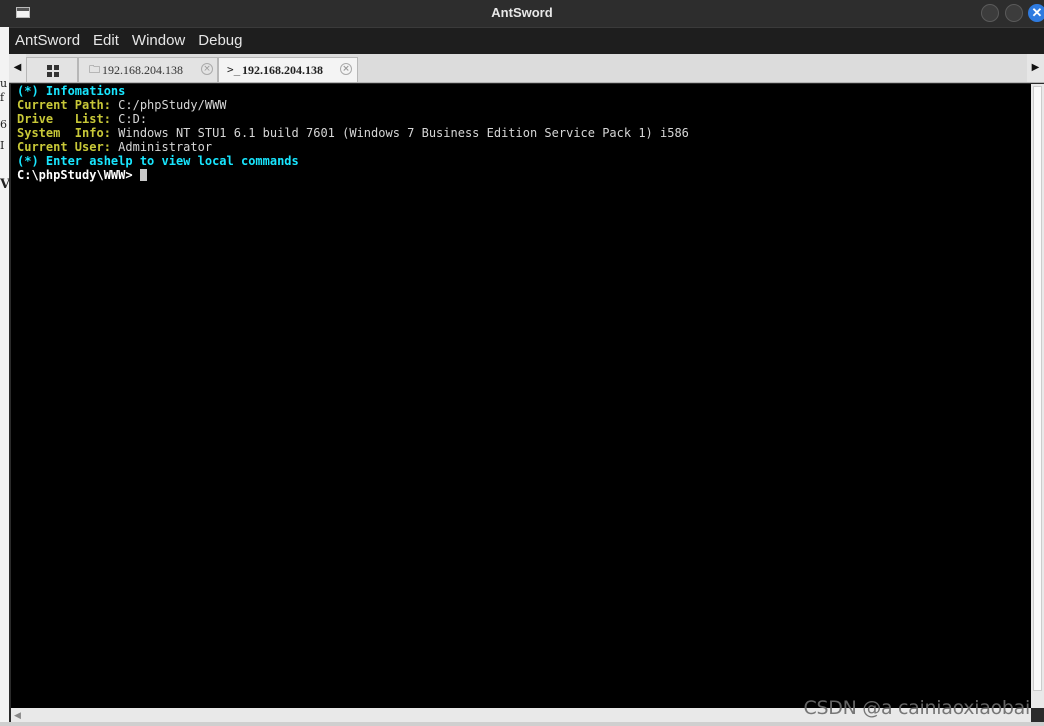 Image resolution: width=1044 pixels, height=726 pixels. What do you see at coordinates (158, 41) in the screenshot?
I see `menu-window: Window` at bounding box center [158, 41].